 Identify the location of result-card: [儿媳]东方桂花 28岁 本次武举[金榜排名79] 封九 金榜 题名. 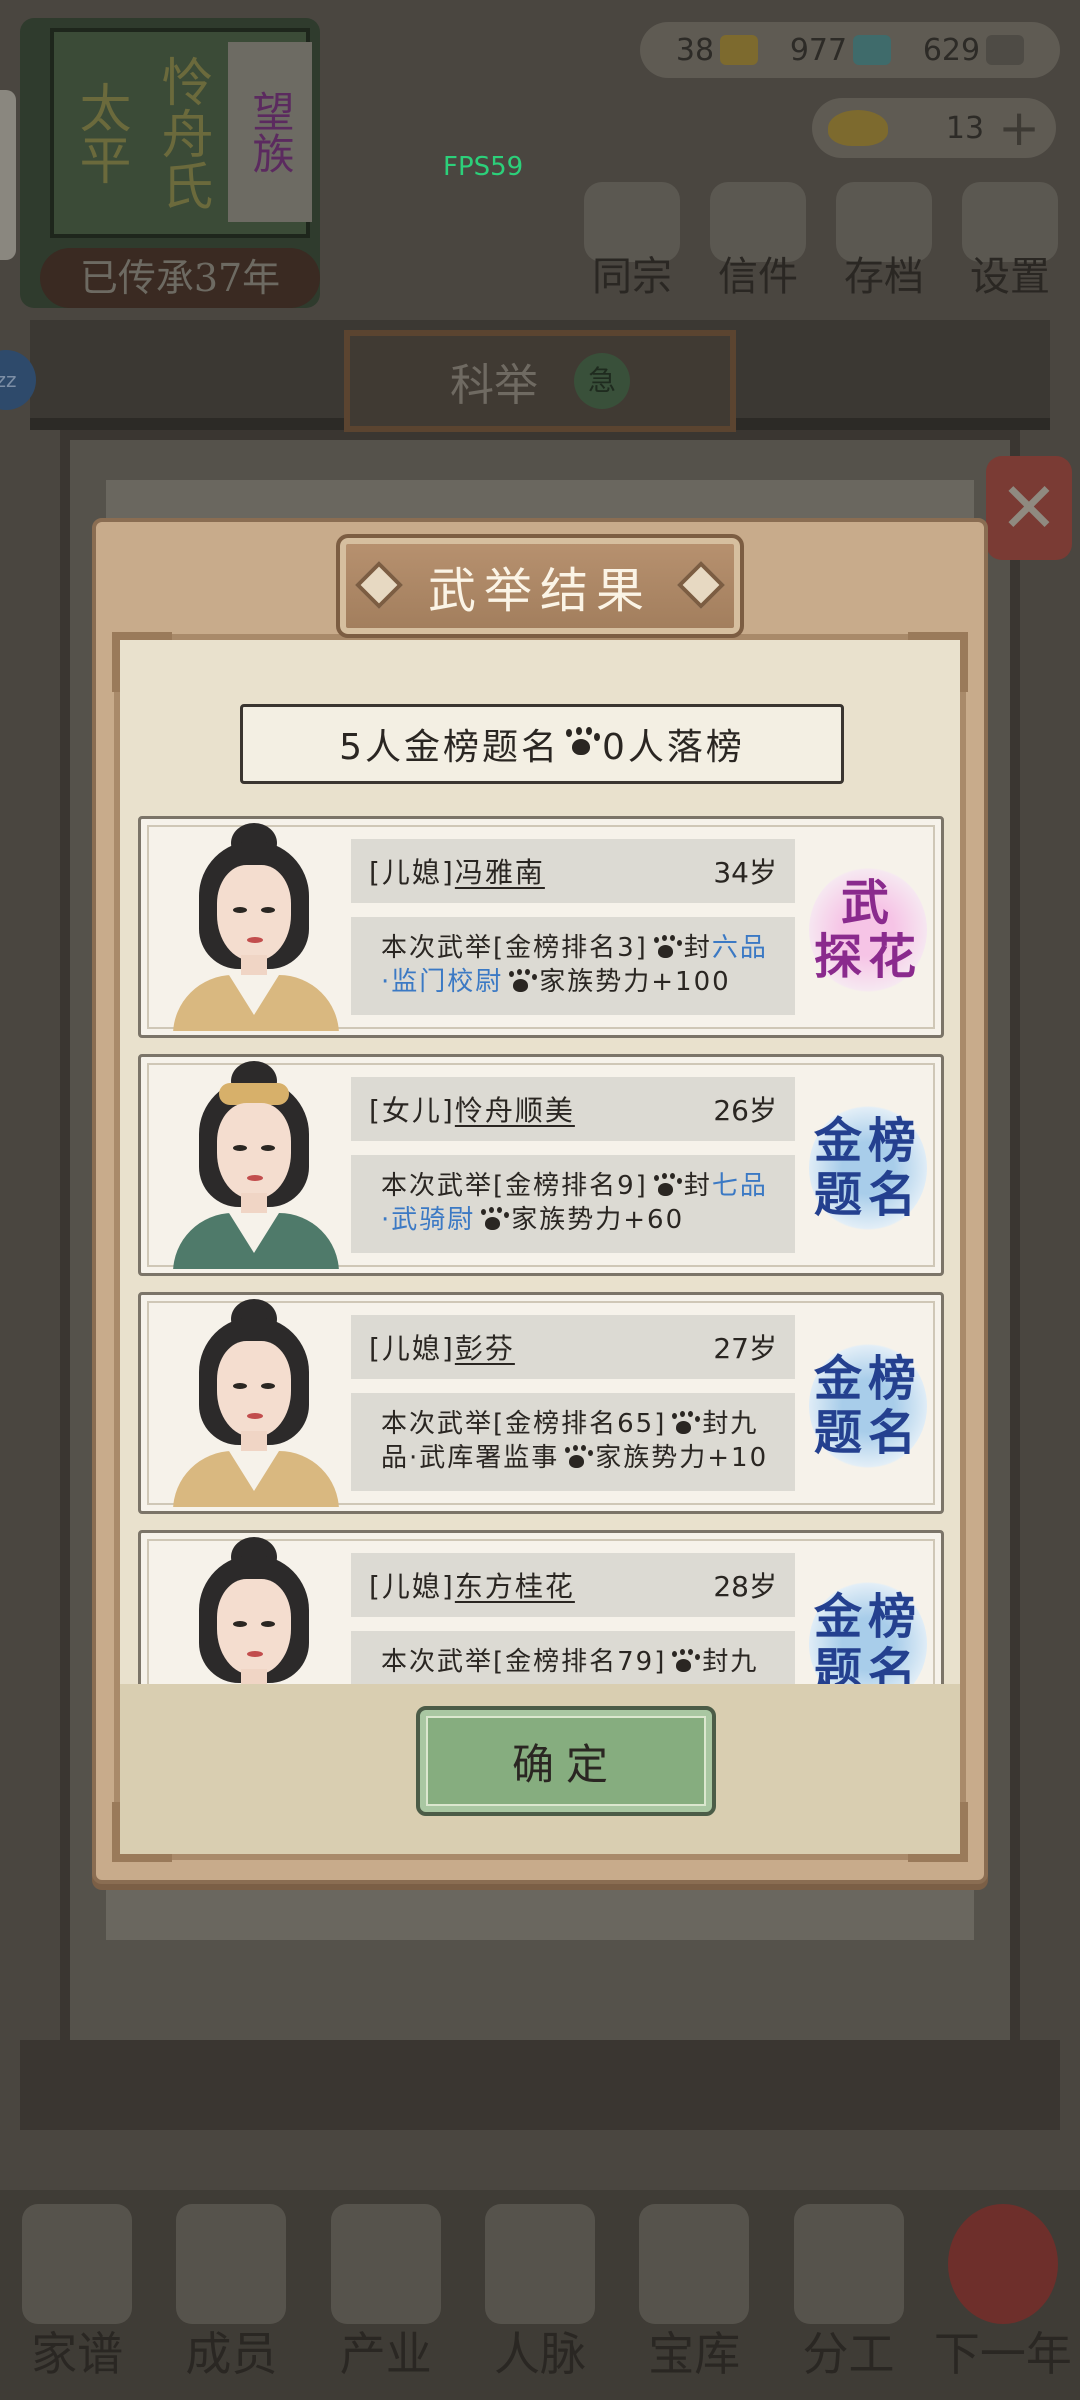
(541, 1613).